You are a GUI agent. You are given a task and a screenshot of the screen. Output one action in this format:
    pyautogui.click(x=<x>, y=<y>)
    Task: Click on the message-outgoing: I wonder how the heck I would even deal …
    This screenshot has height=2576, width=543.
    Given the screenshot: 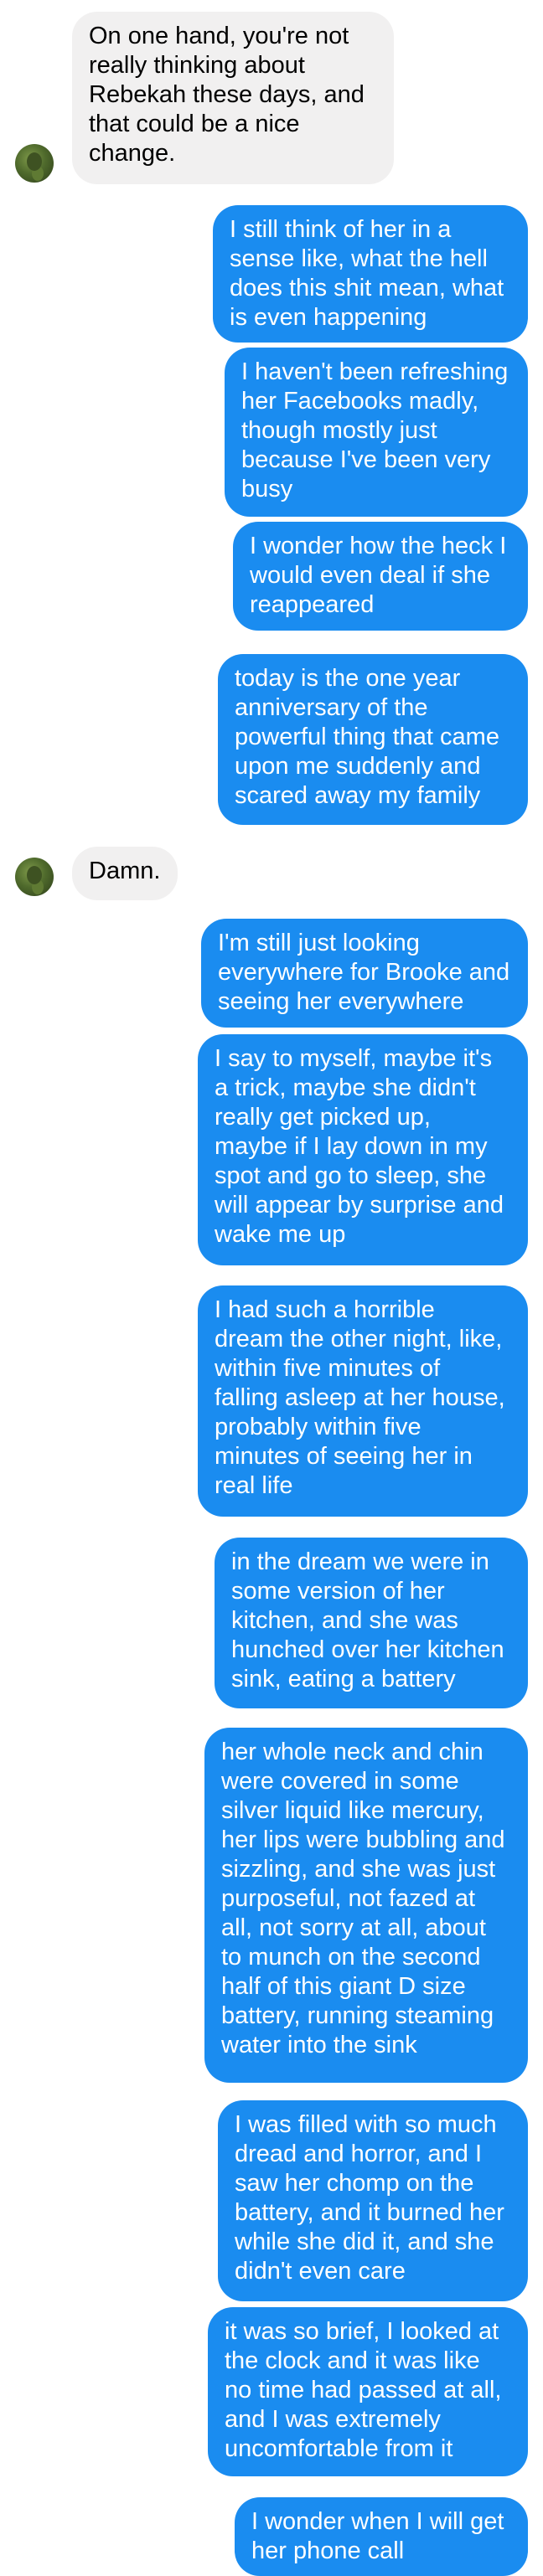 What is the action you would take?
    pyautogui.click(x=380, y=576)
    